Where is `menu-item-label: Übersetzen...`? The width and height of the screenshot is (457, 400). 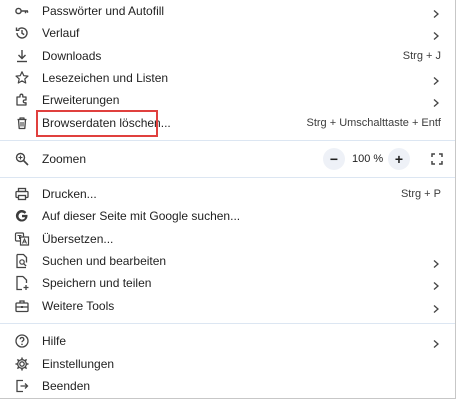 menu-item-label: Übersetzen... is located at coordinates (78, 239).